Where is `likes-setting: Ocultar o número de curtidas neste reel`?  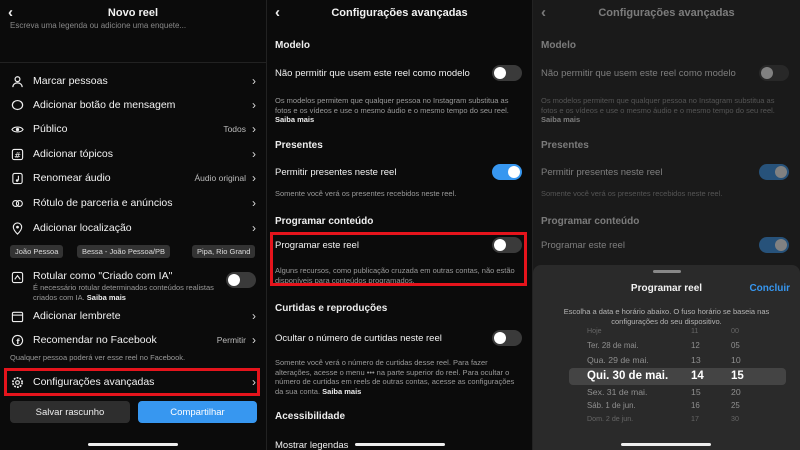 likes-setting: Ocultar o número de curtidas neste reel is located at coordinates (398, 338).